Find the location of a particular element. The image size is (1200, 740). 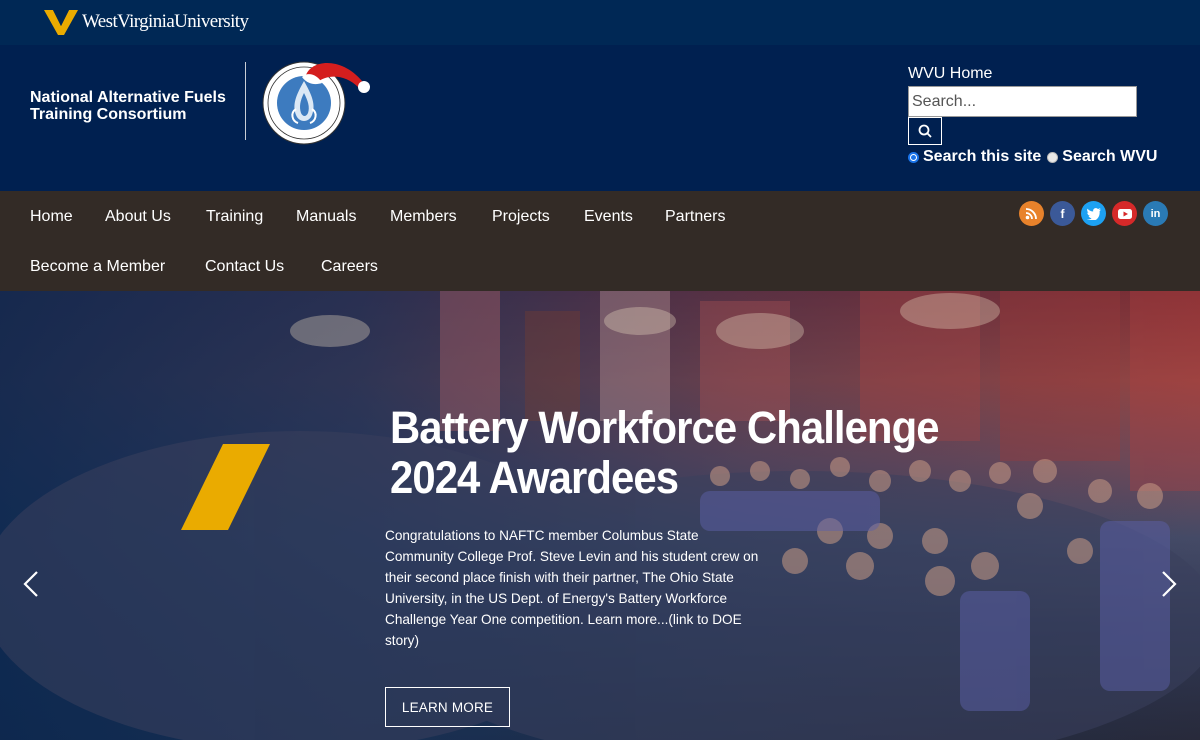

carousel-prev-arrow is located at coordinates (31, 588).